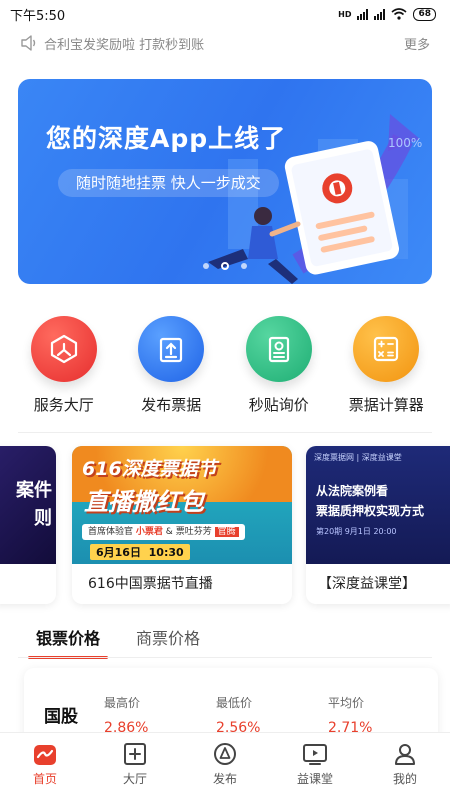  Describe the element at coordinates (405, 143) in the screenshot. I see `banner-badge: 100%` at that location.